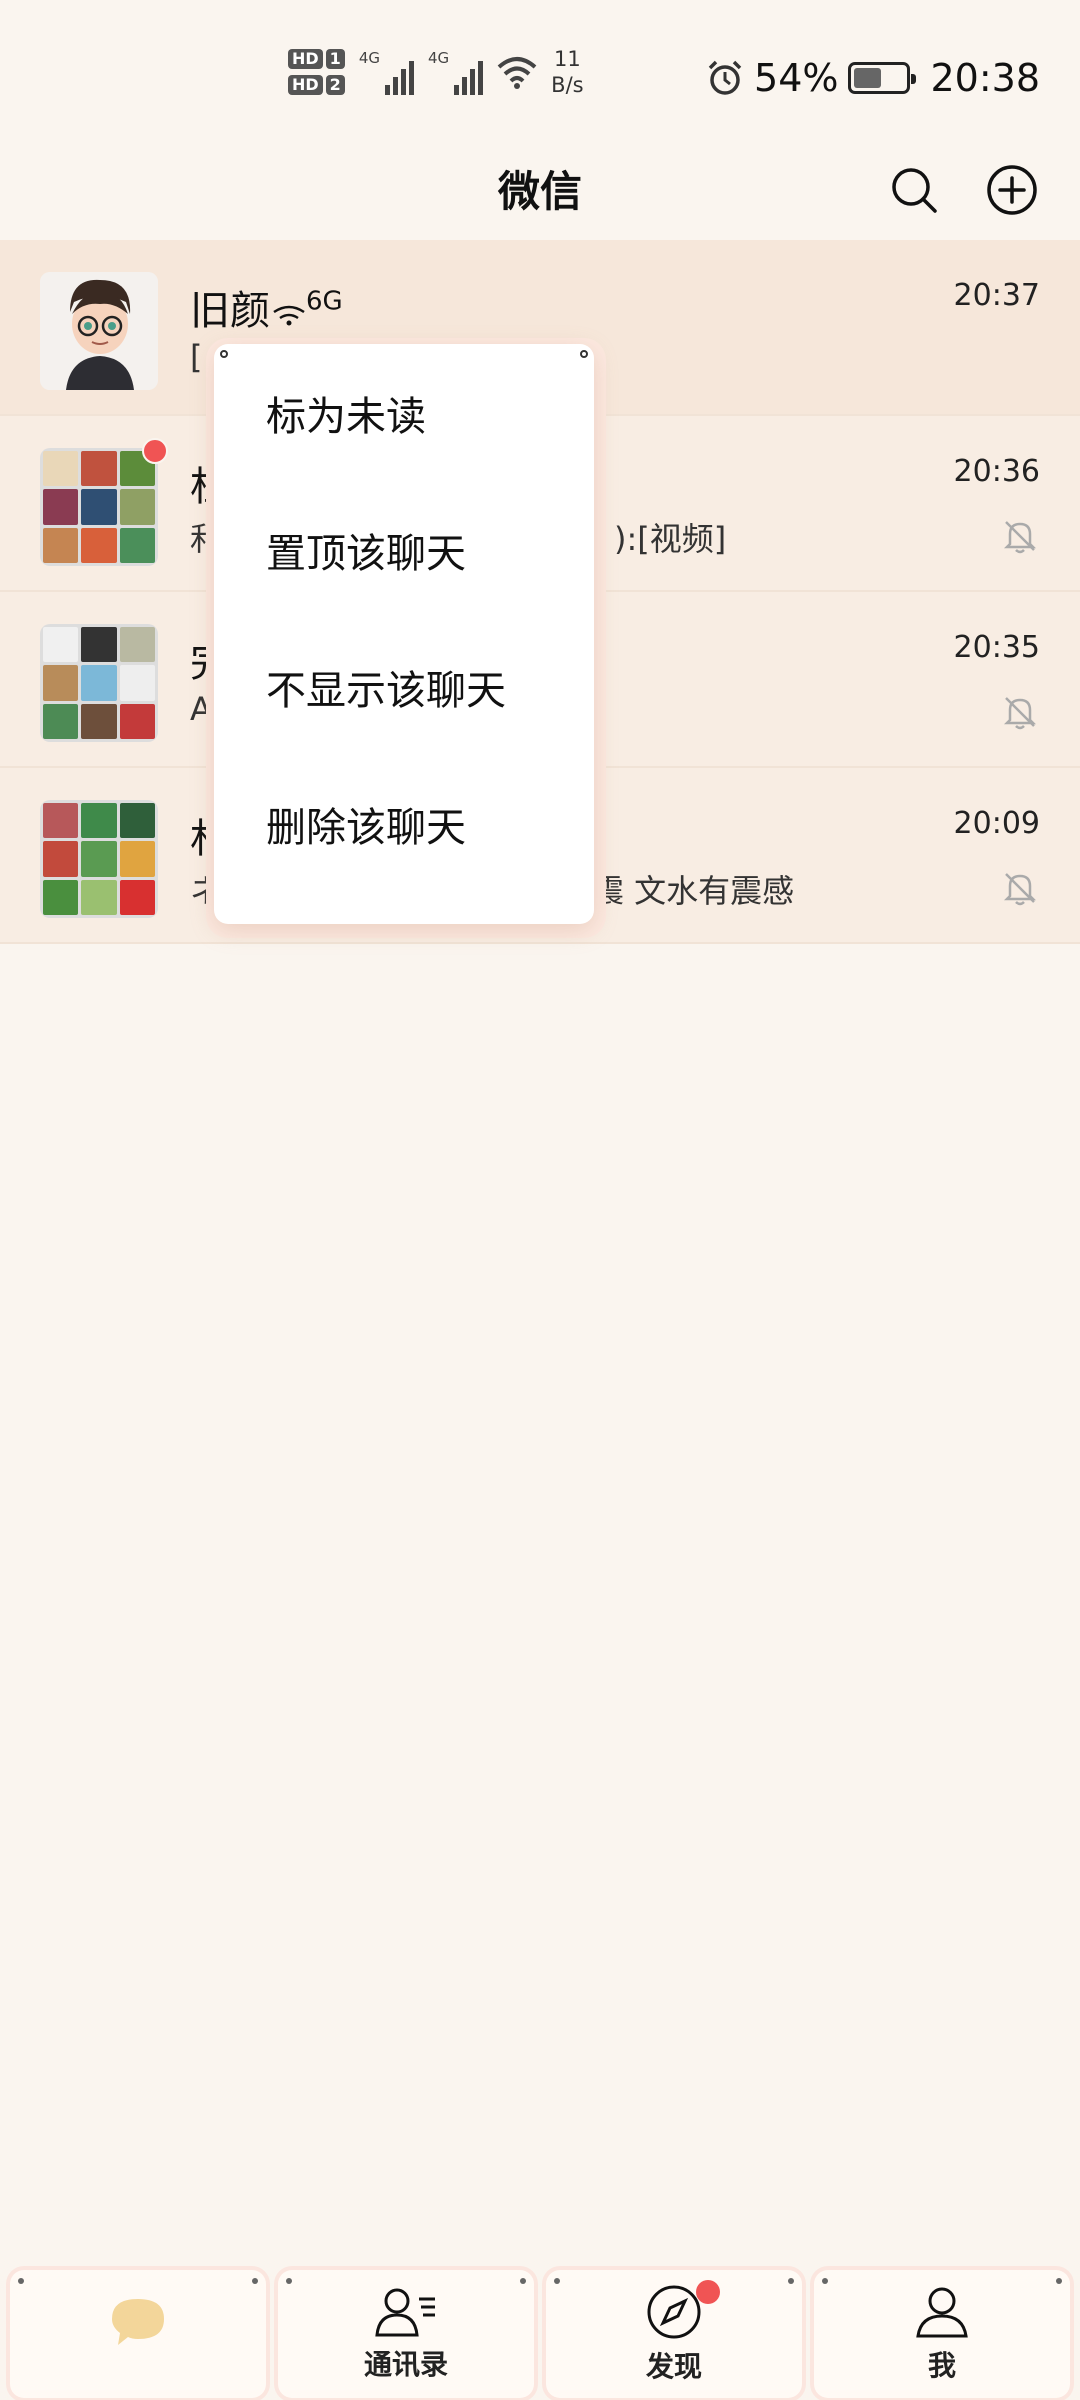  I want to click on chat-preview: [, so click(196, 357).